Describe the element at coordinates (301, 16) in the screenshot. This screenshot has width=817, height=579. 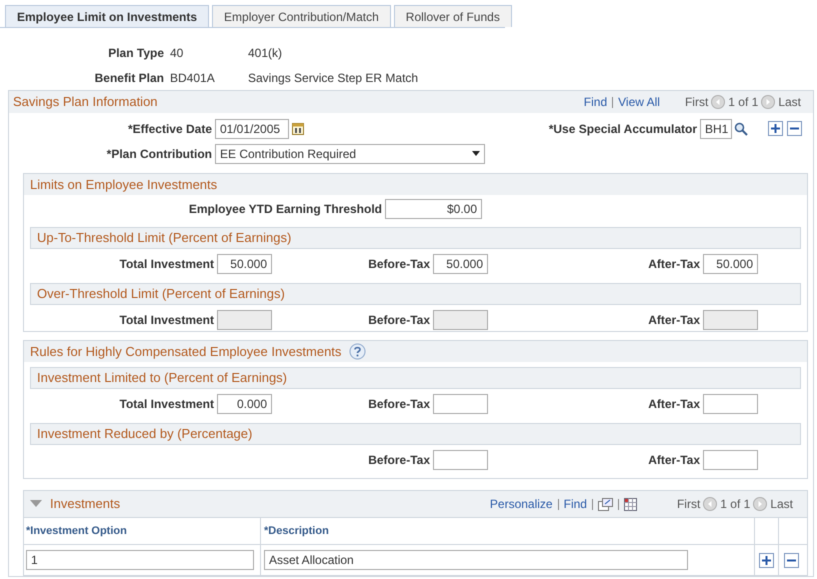
I see `tab: Employer Contribution/Match` at that location.